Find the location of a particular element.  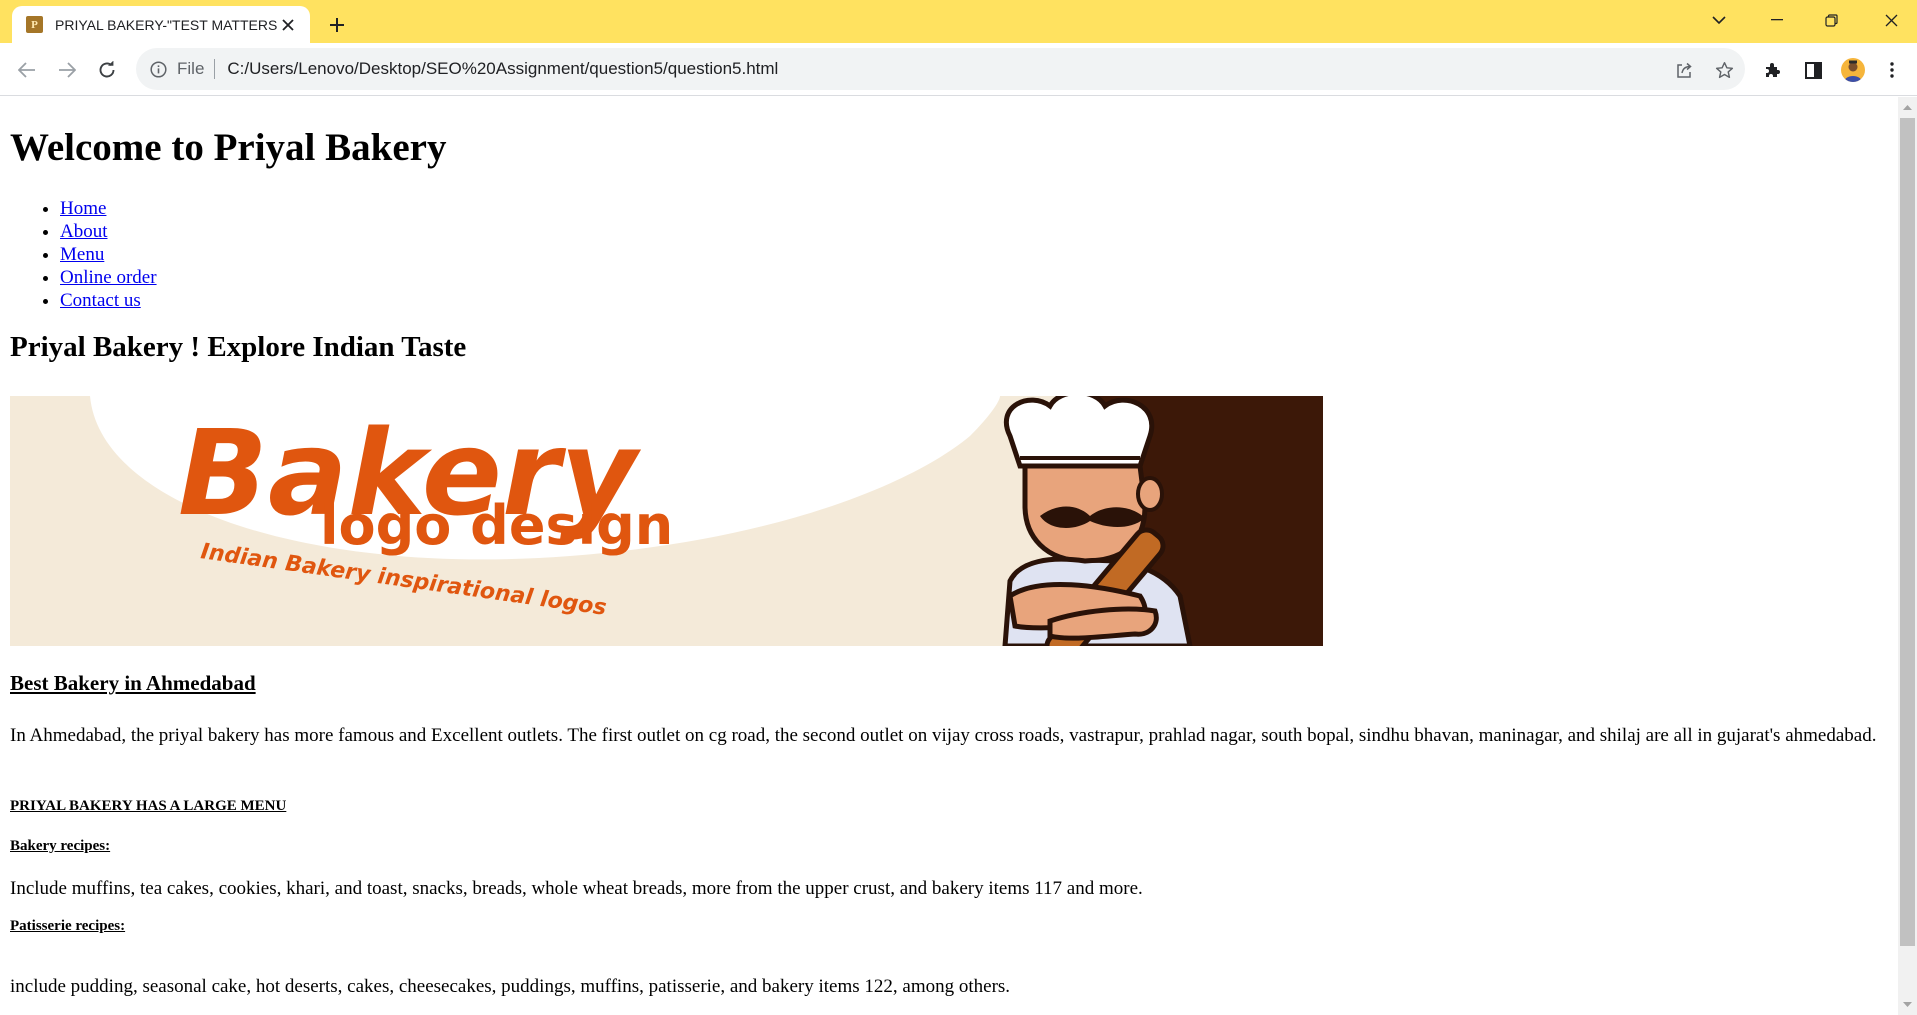

close-tab-icon is located at coordinates (288, 25).